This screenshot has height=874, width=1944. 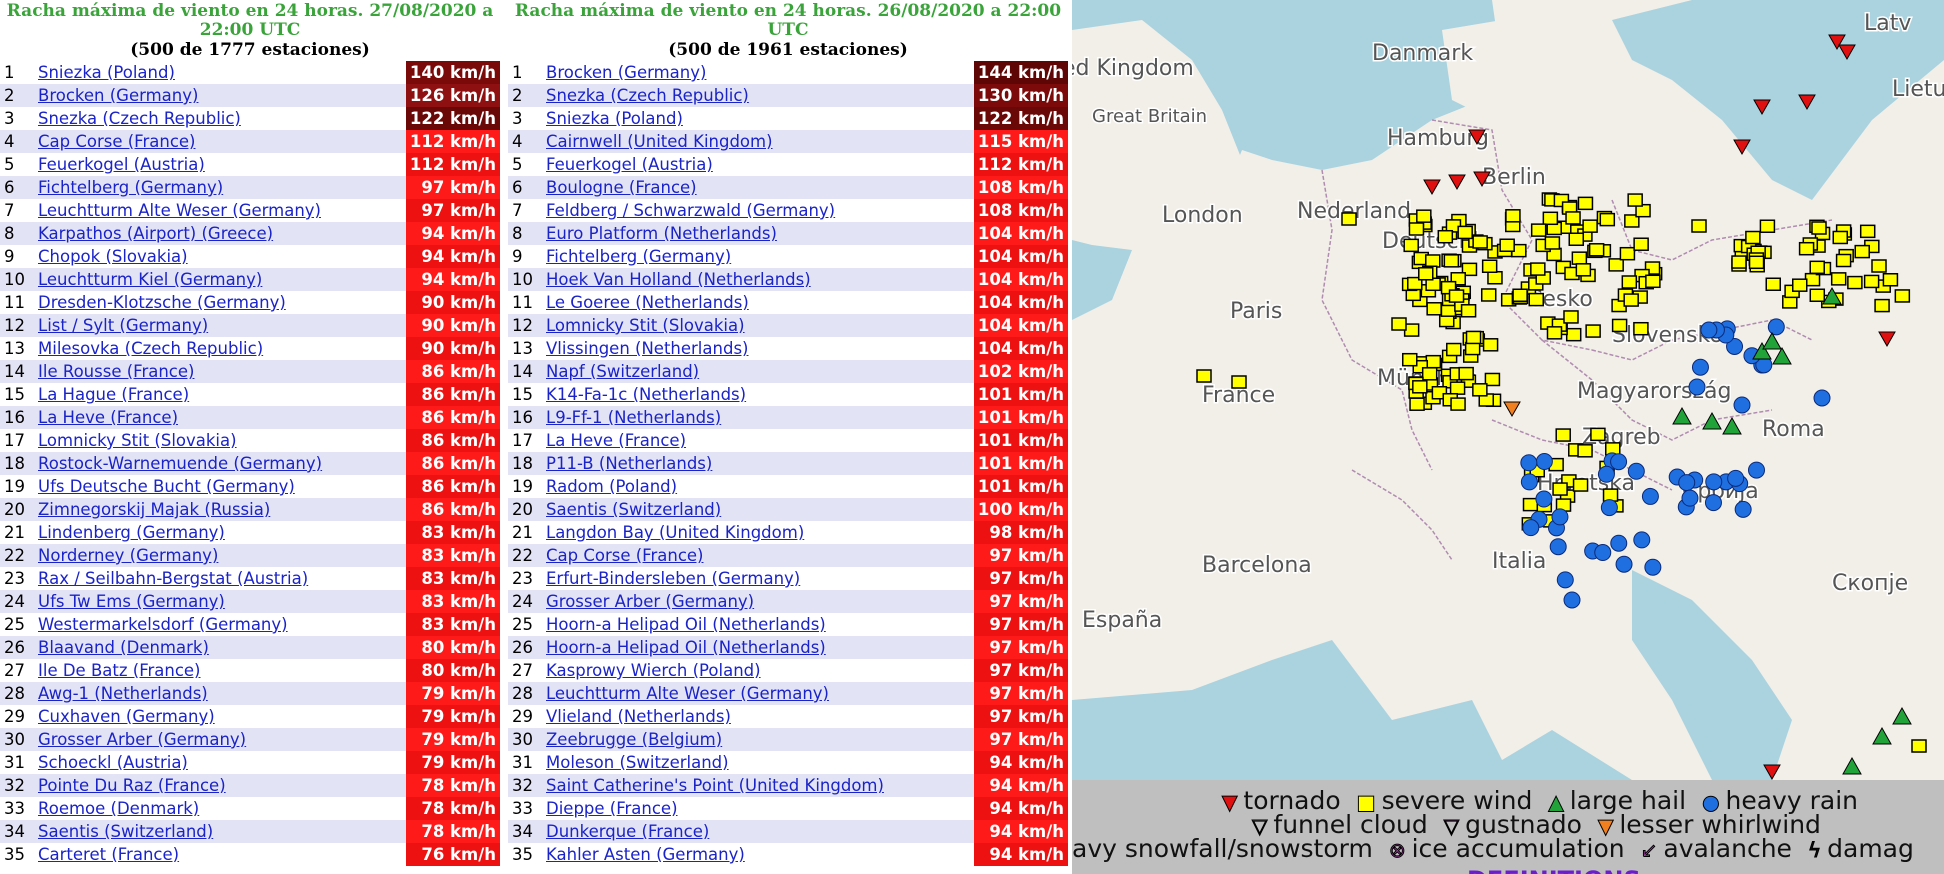 What do you see at coordinates (113, 394) in the screenshot?
I see `station-link: La Hague (France)` at bounding box center [113, 394].